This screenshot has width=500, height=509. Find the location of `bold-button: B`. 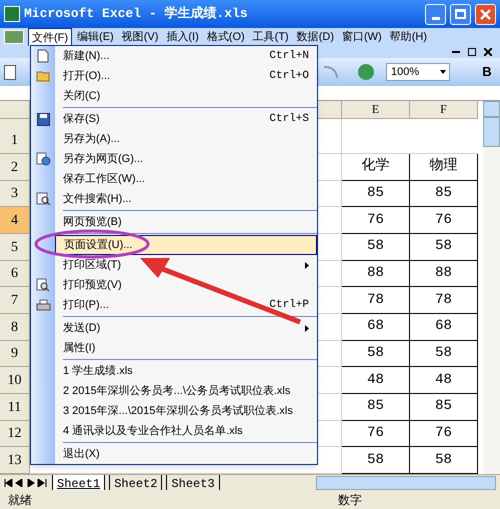

bold-button: B is located at coordinates (487, 72).